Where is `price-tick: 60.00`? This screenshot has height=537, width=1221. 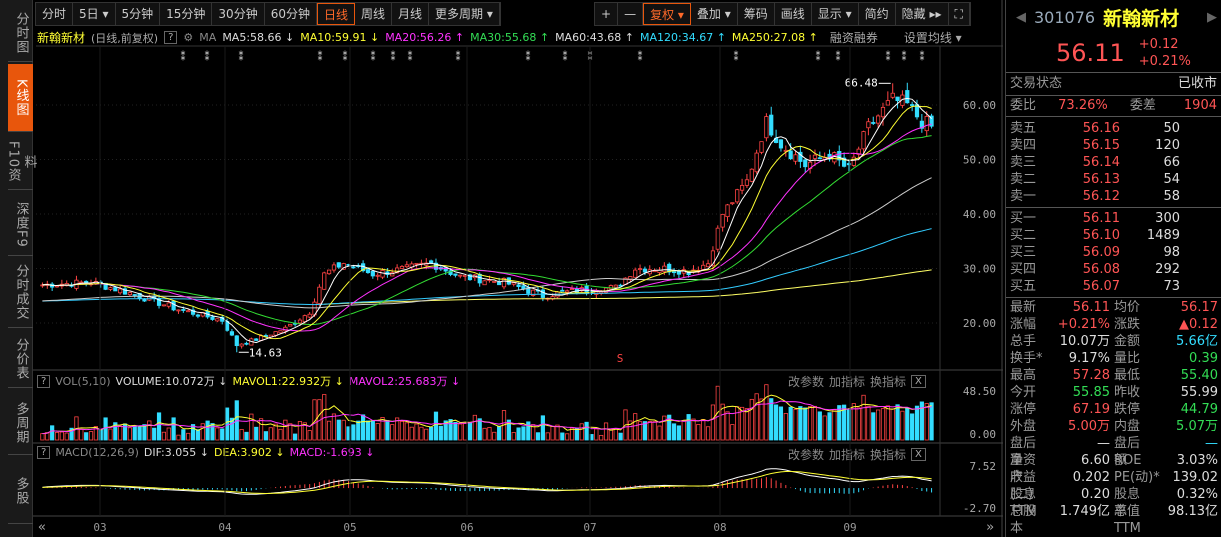 price-tick: 60.00 is located at coordinates (979, 105).